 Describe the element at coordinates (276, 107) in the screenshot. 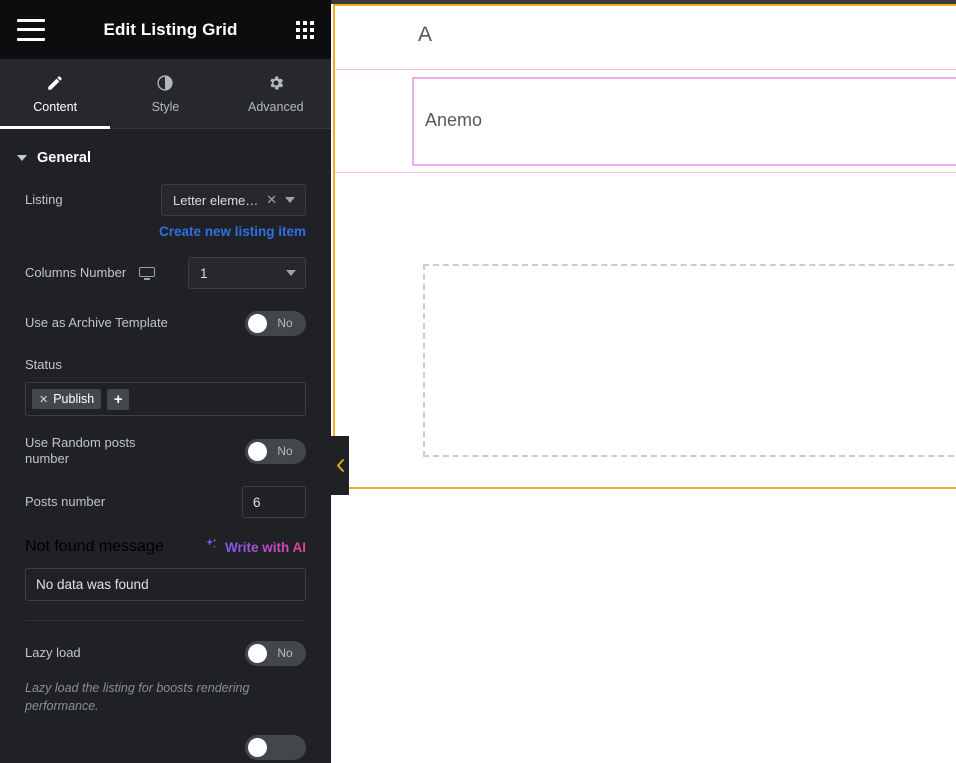

I see `tab-advanced-label: Advanced` at that location.